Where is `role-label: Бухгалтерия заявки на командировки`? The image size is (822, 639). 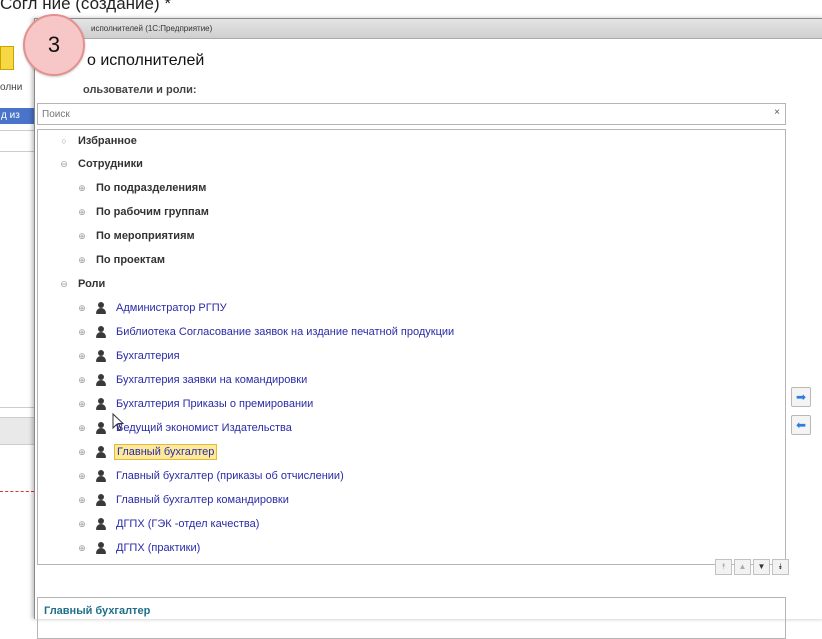 role-label: Бухгалтерия заявки на командировки is located at coordinates (211, 380).